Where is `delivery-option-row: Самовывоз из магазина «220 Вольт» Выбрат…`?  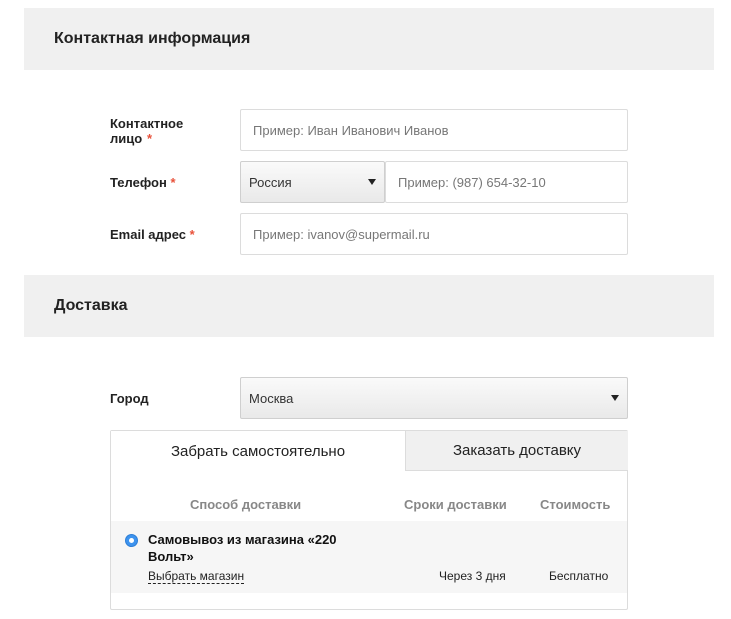 delivery-option-row: Самовывоз из магазина «220 Вольт» Выбрат… is located at coordinates (369, 557).